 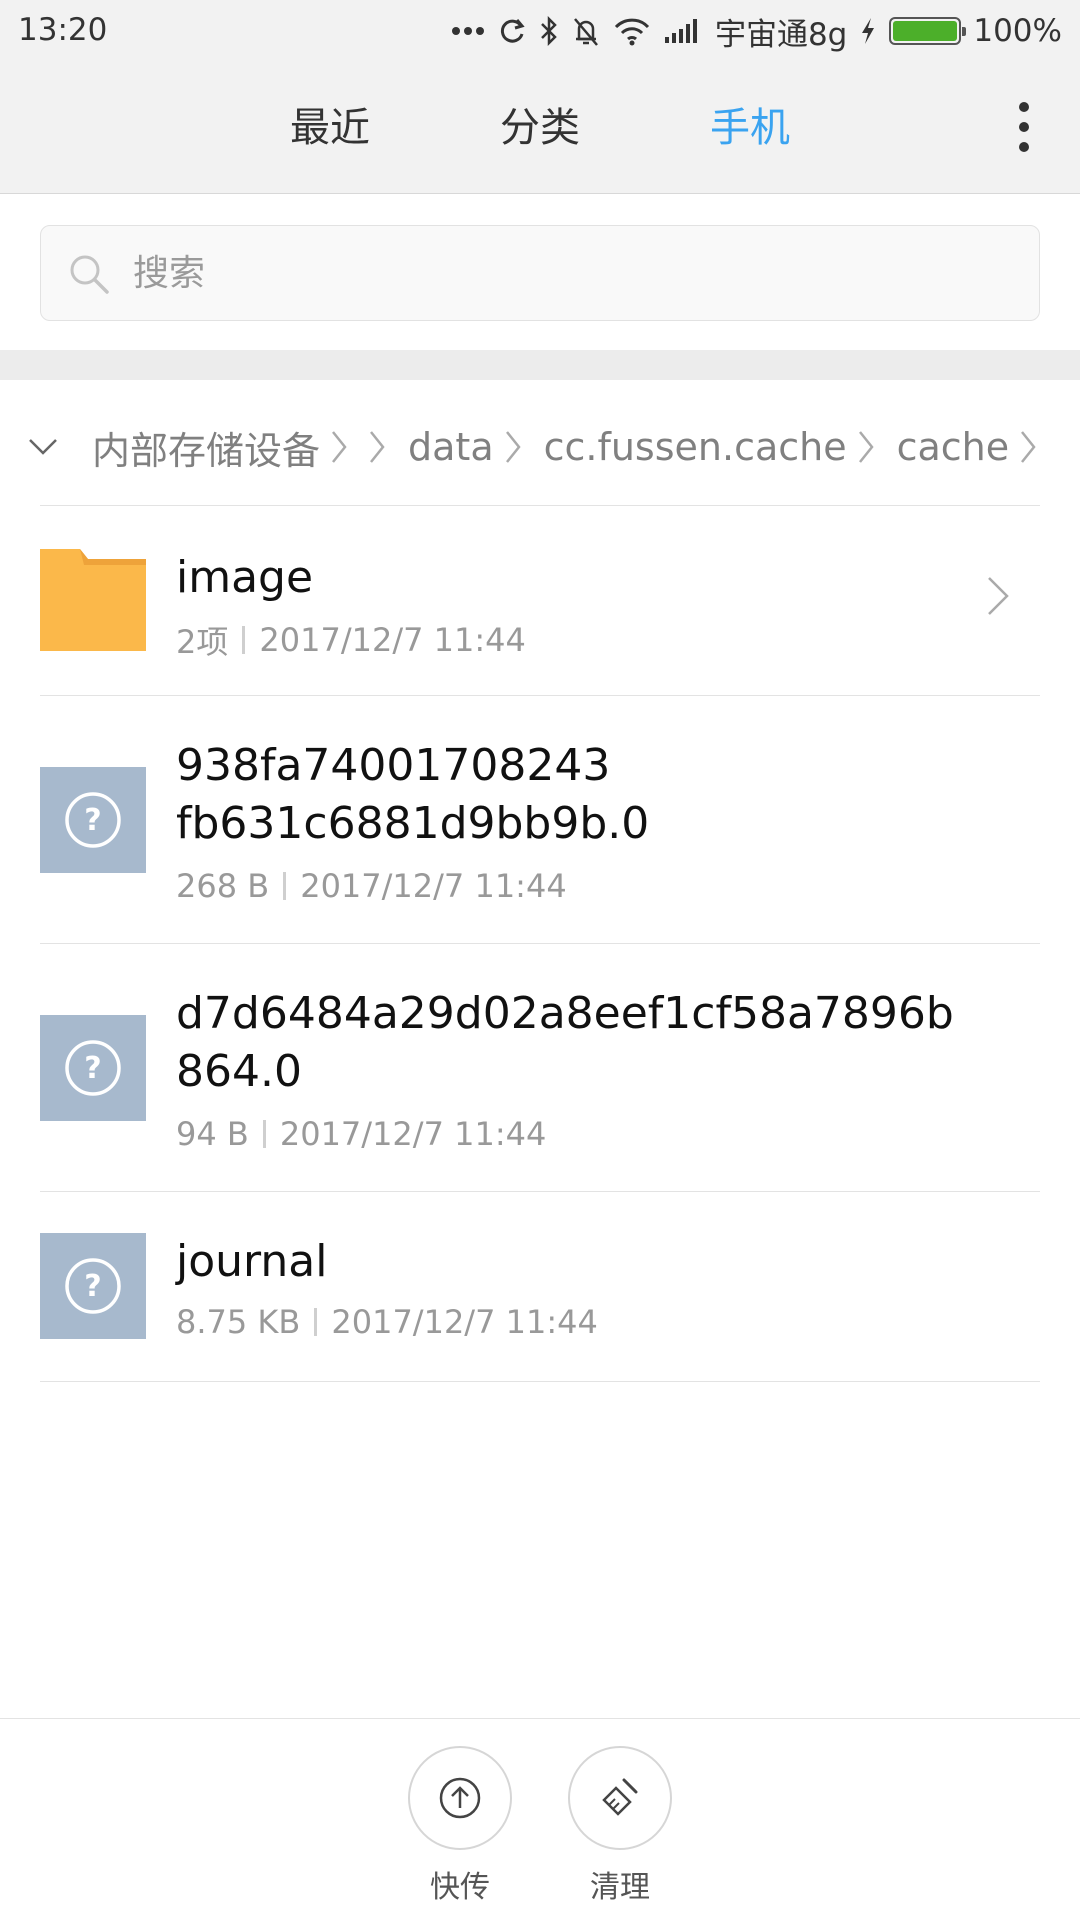 I want to click on file-size: 268 B, so click(x=223, y=886).